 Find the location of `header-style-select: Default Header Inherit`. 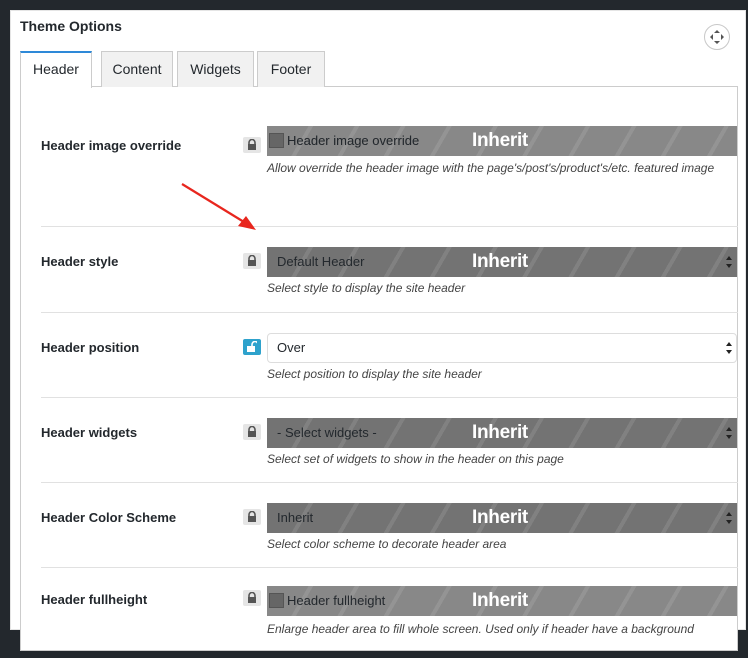

header-style-select: Default Header Inherit is located at coordinates (502, 262).